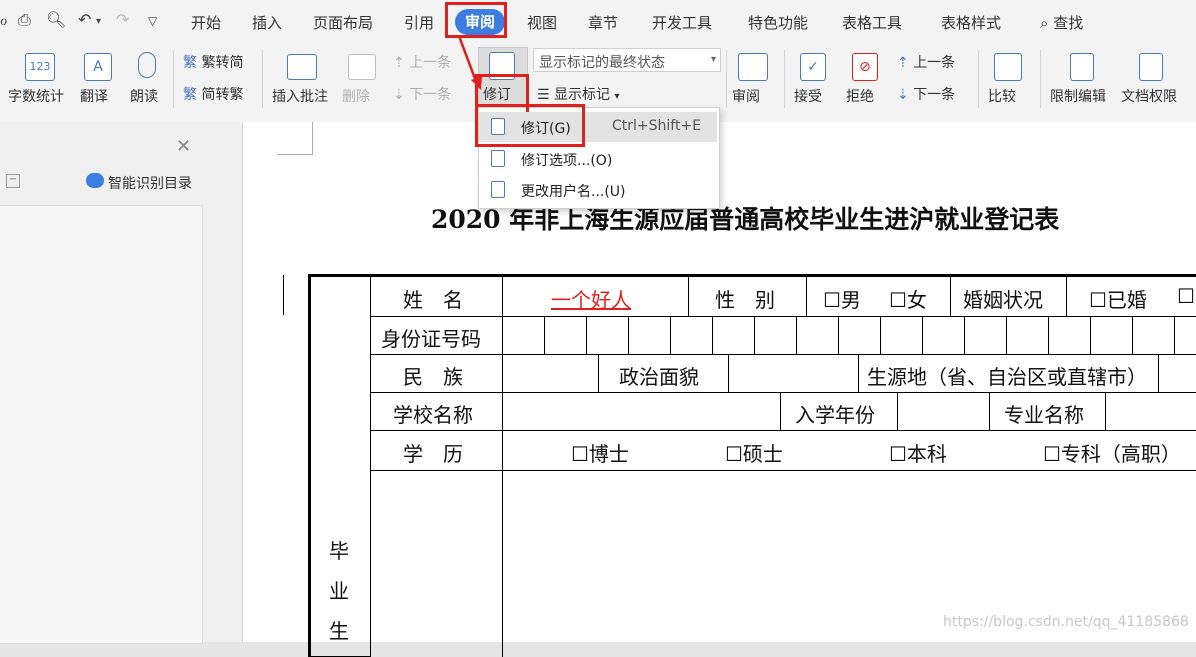  Describe the element at coordinates (1151, 67) in the screenshot. I see `doc-rights-icon` at that location.